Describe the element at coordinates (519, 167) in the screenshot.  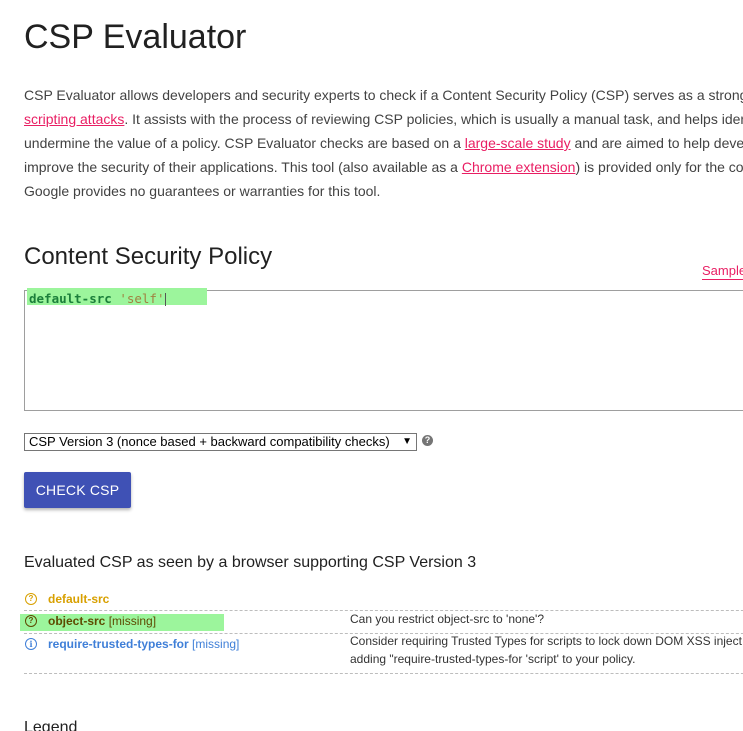
I see `chrome-extension-link: Chrome extension` at that location.